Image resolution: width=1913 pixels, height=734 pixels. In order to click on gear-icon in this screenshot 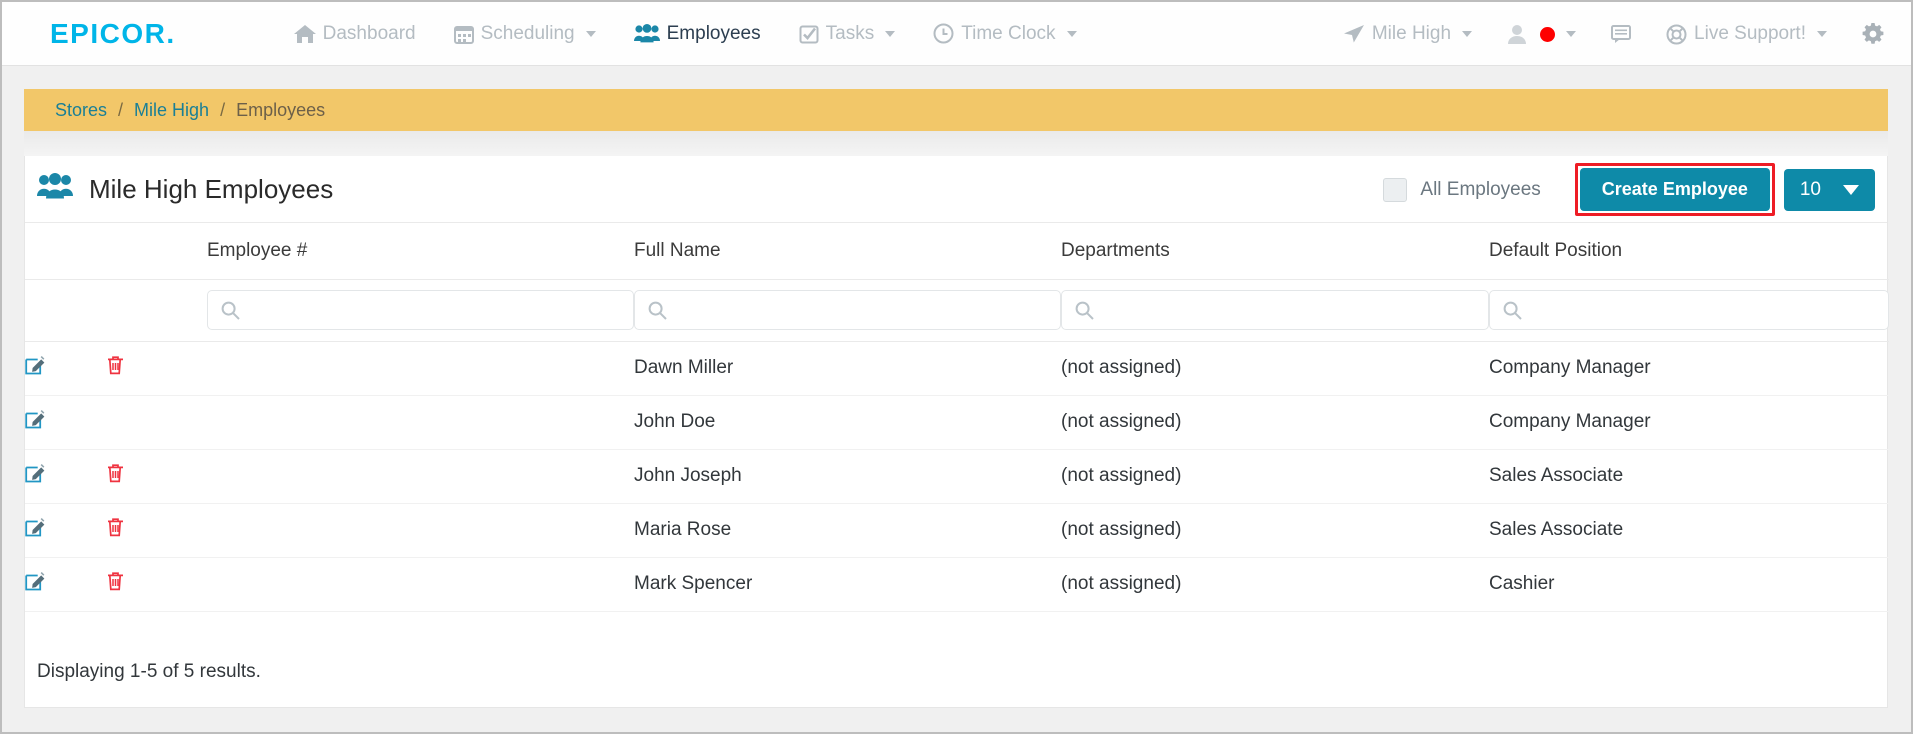, I will do `click(1873, 34)`.